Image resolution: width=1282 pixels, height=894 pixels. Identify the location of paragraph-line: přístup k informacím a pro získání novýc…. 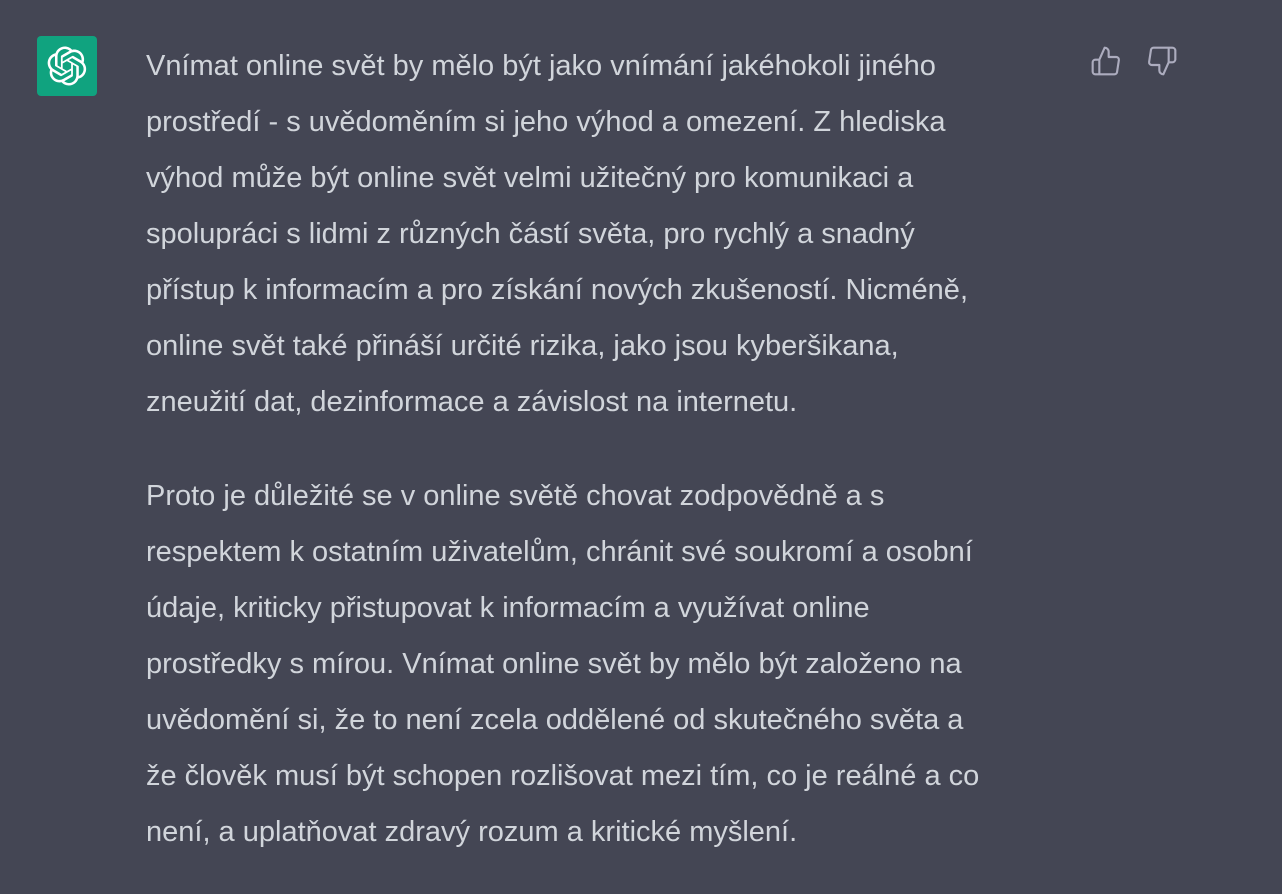
(557, 290).